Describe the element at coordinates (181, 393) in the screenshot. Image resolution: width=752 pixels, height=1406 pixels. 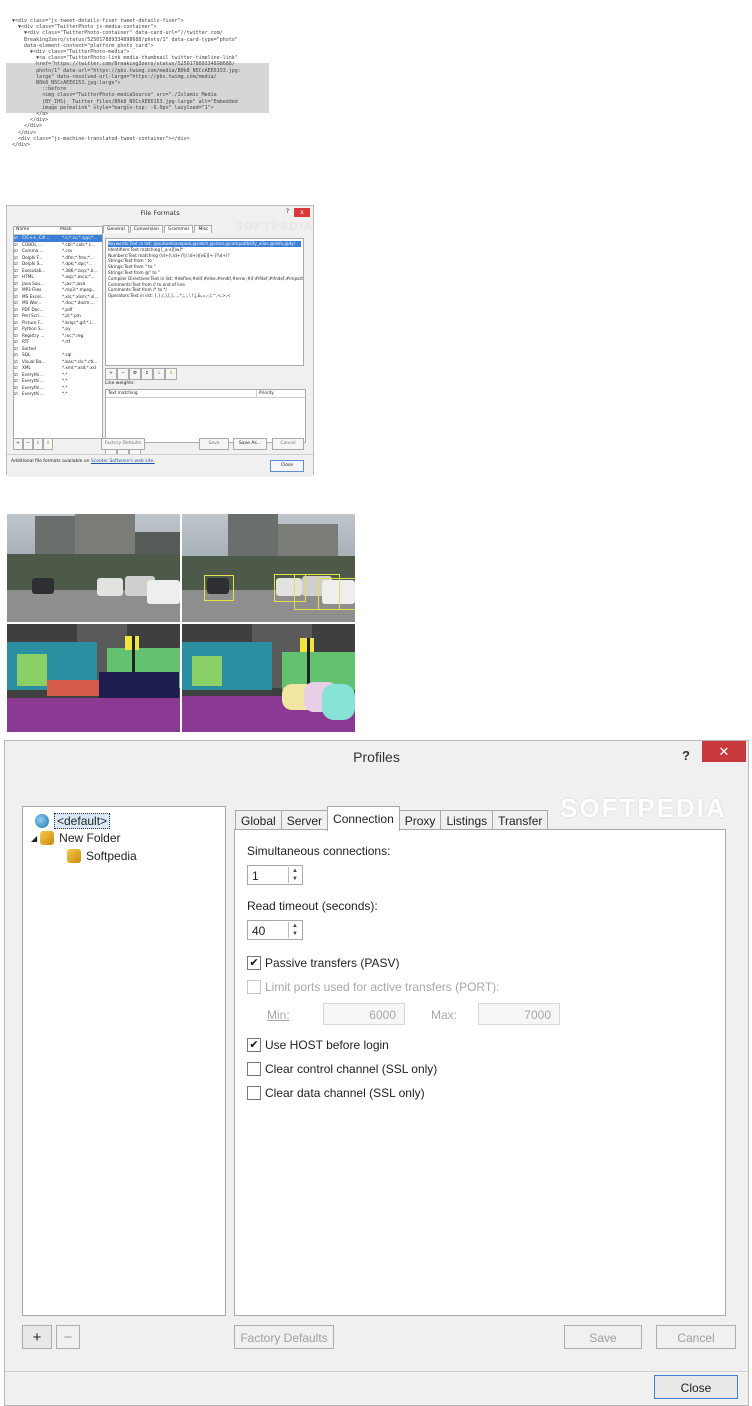
I see `column-text-matching: Text matching` at that location.